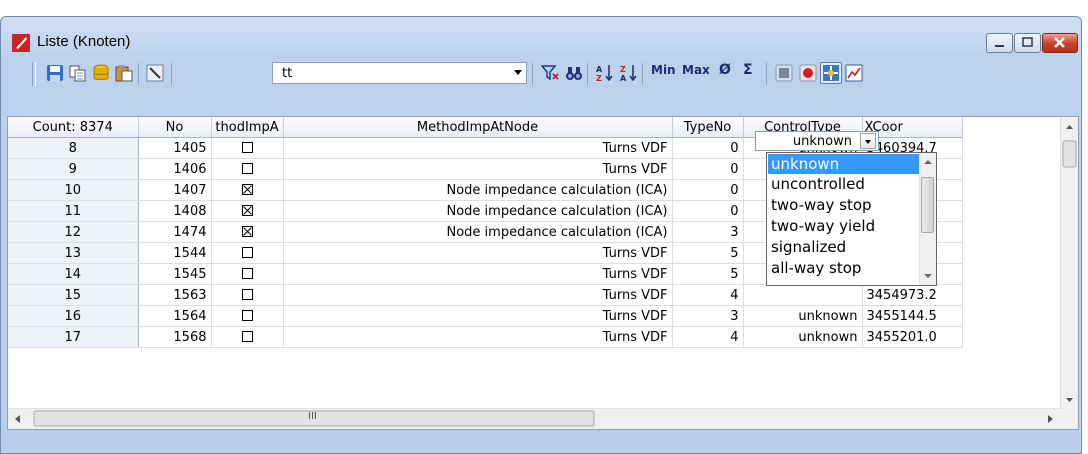  Describe the element at coordinates (550, 73) in the screenshot. I see `filter-icon` at that location.